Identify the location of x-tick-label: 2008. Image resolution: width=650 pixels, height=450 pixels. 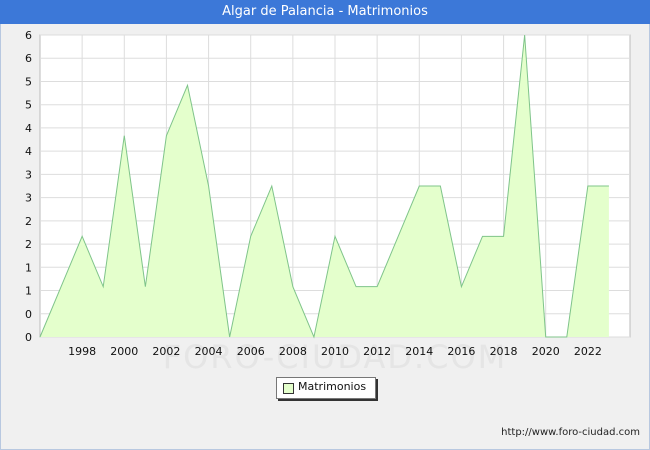
(293, 351).